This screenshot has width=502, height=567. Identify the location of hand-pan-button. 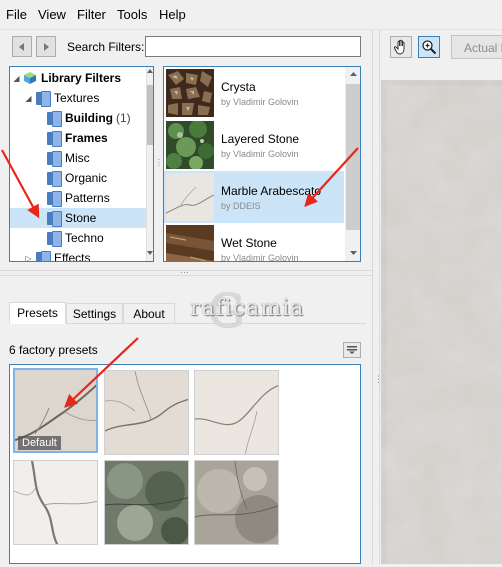
(401, 47).